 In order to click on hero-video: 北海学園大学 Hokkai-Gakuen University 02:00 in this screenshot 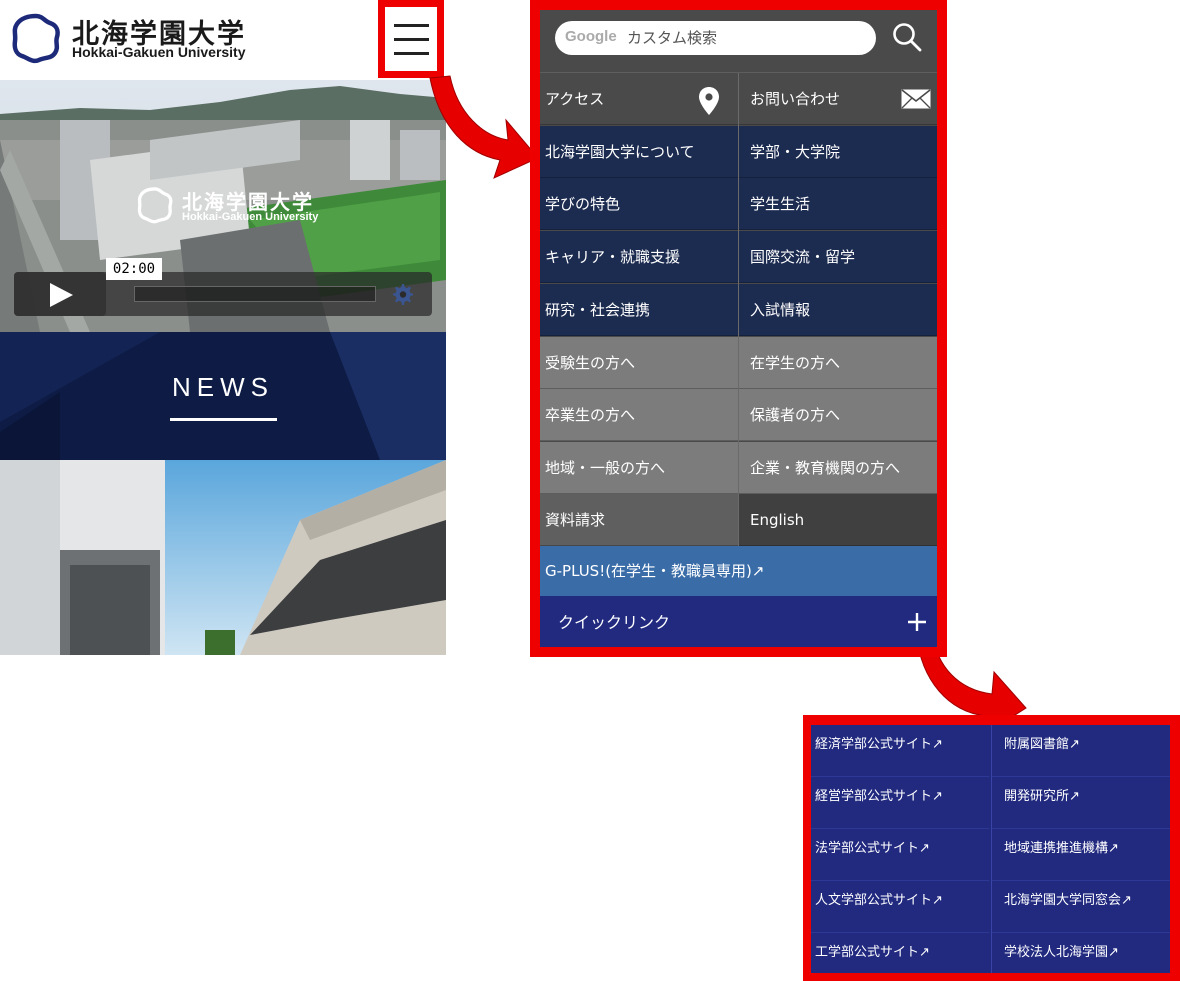, I will do `click(223, 206)`.